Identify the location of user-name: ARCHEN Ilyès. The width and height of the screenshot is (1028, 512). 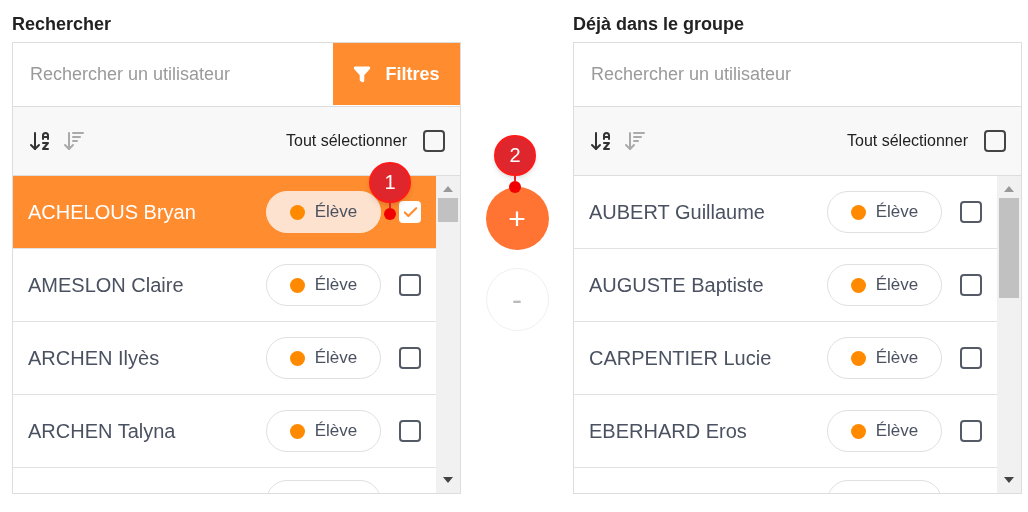
(94, 358).